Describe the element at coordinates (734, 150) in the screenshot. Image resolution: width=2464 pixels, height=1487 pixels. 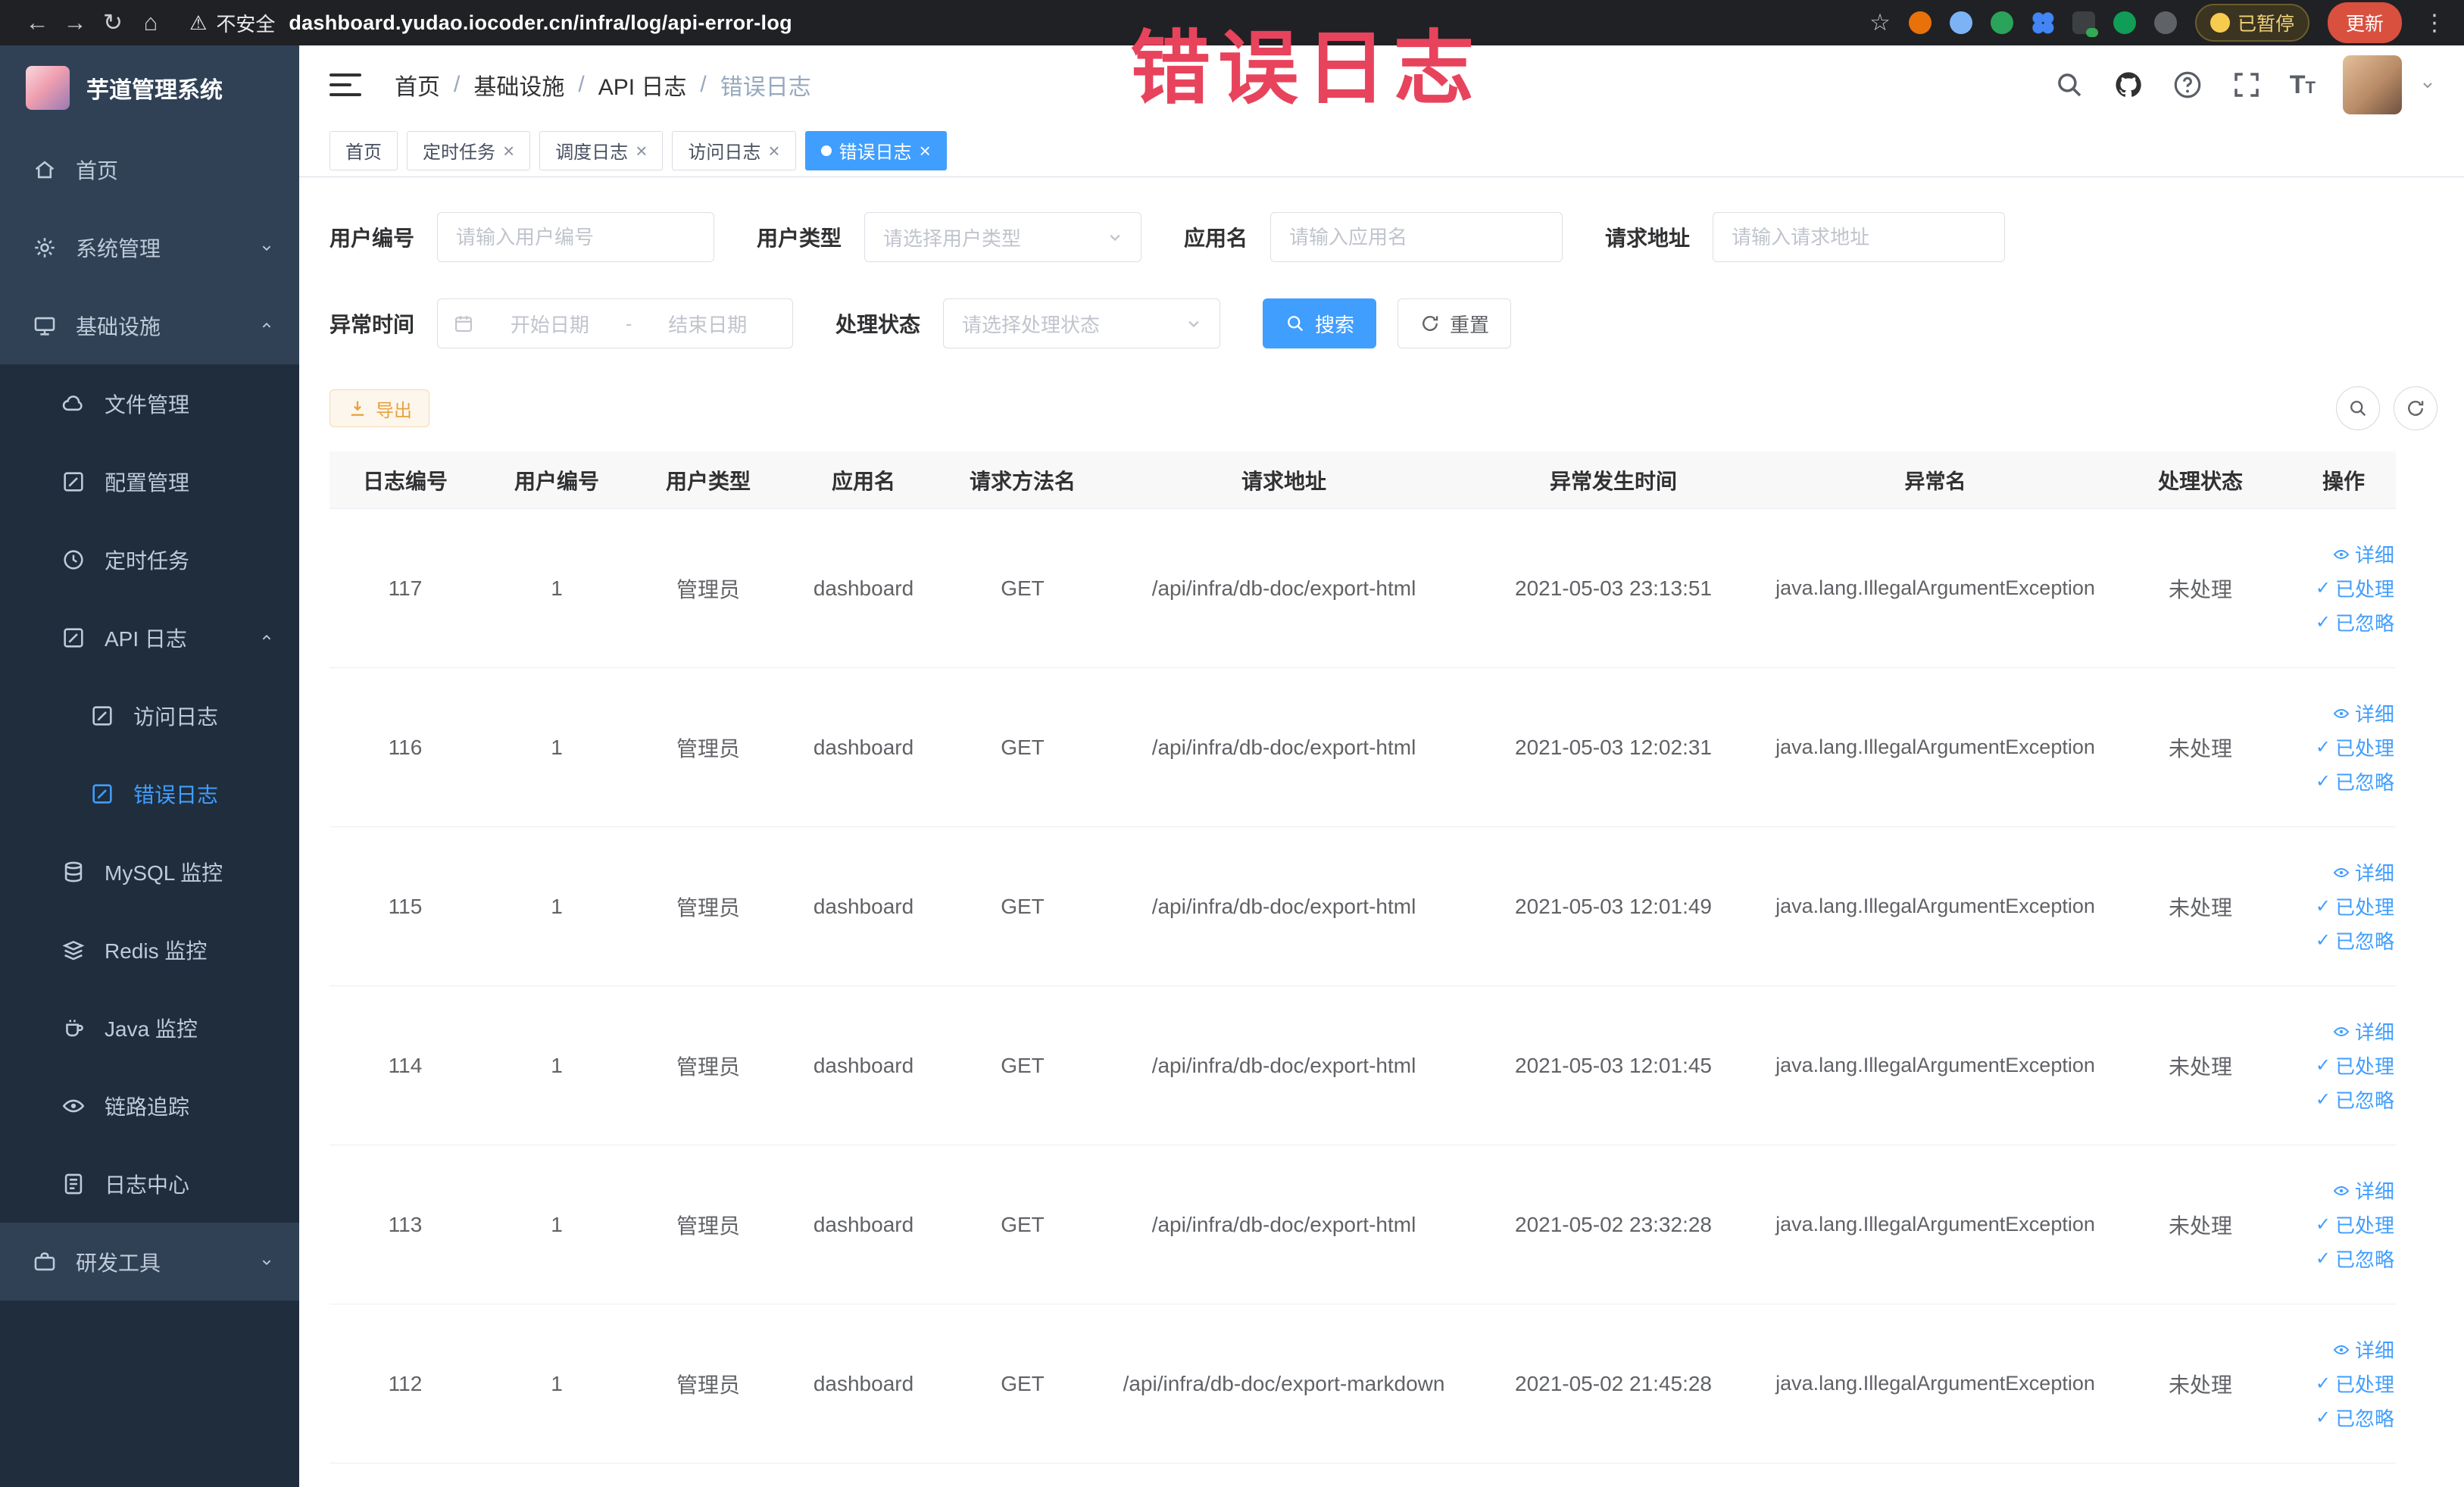
I see `tab-access-logs: 访问日志 ×` at that location.